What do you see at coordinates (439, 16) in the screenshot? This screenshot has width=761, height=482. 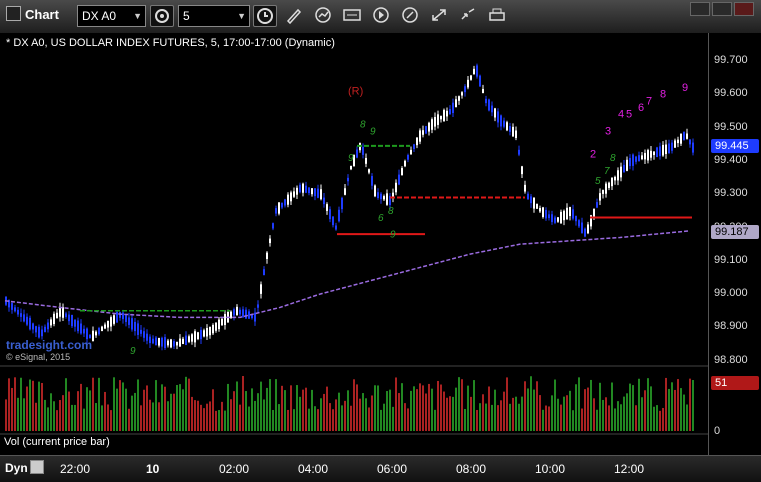 I see `transfer-button` at bounding box center [439, 16].